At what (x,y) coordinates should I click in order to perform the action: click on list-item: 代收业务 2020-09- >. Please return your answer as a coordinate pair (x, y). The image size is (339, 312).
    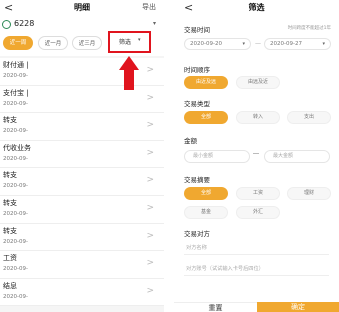
    Looking at the image, I should click on (82, 154).